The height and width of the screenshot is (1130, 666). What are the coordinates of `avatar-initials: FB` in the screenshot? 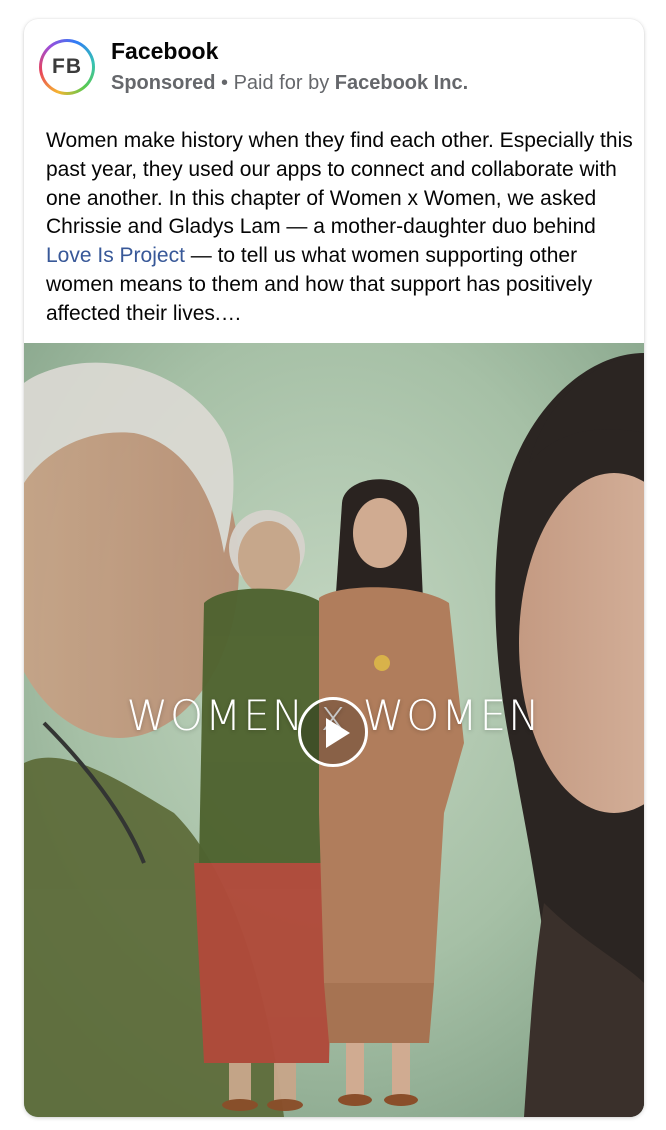 It's located at (67, 67).